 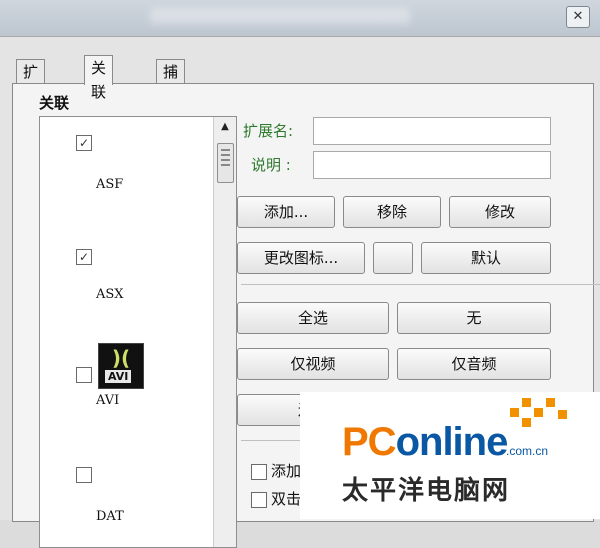 I want to click on select-none-button: 无, so click(x=474, y=318).